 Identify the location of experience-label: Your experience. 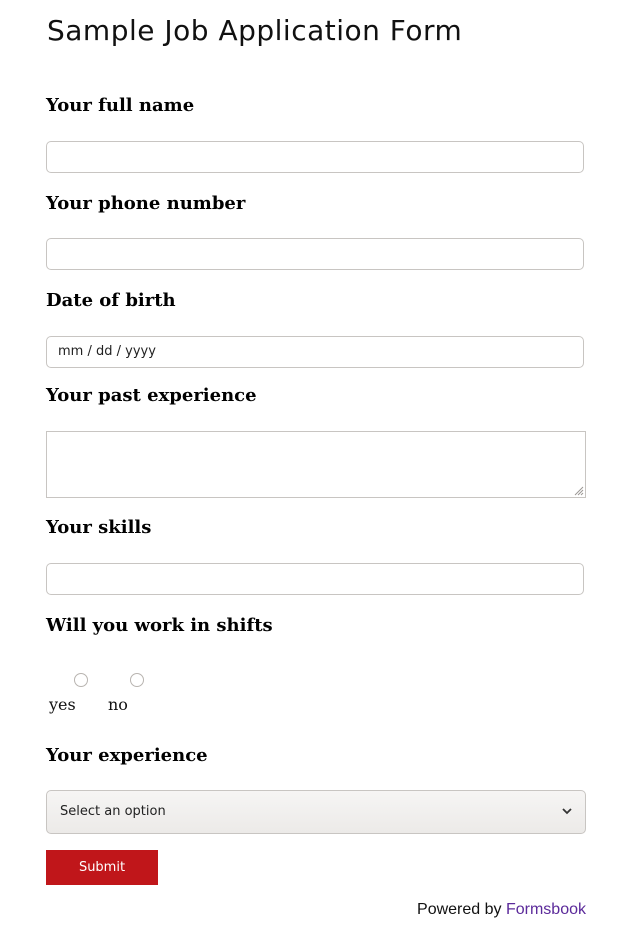
(127, 755).